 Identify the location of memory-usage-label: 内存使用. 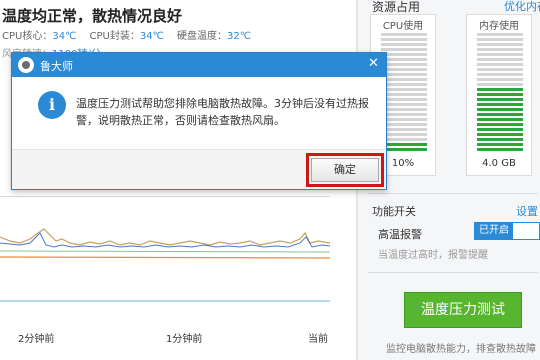
(499, 26).